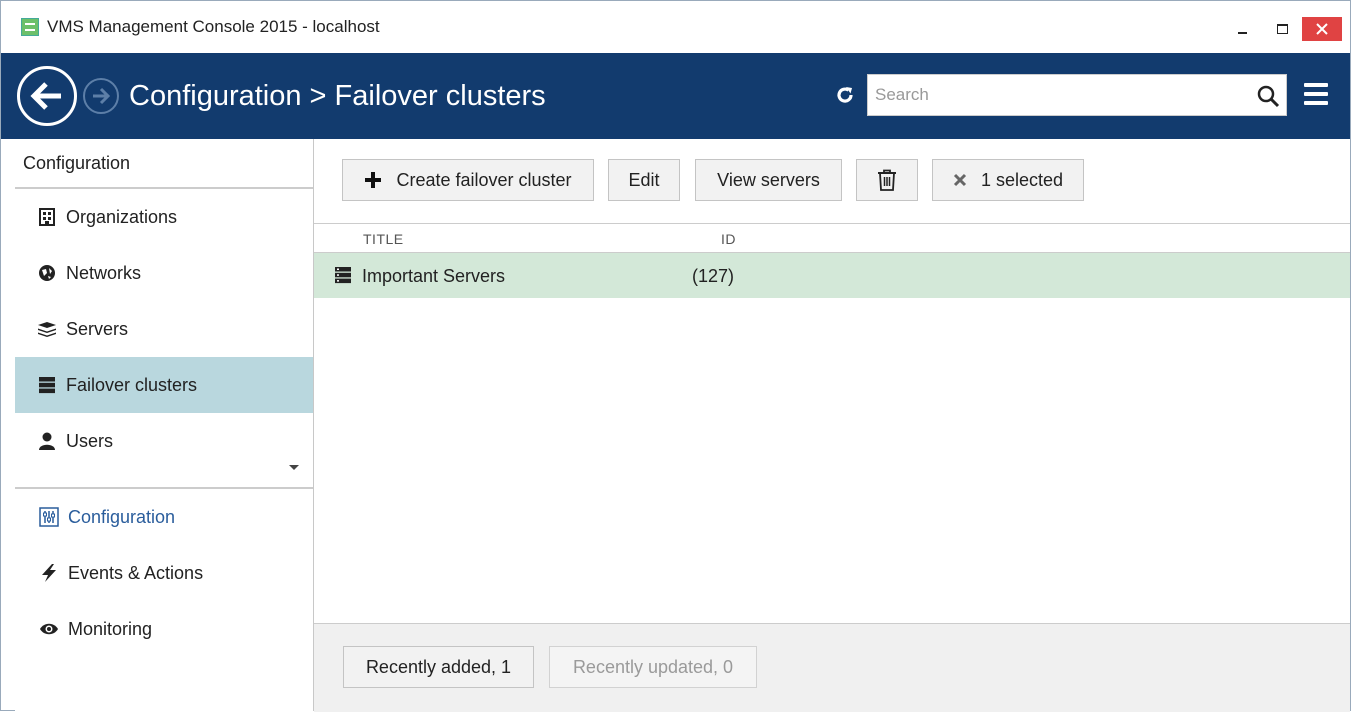 This screenshot has height=712, width=1351. Describe the element at coordinates (213, 26) in the screenshot. I see `window-title: VMS Management Console 2015 - localhost` at that location.